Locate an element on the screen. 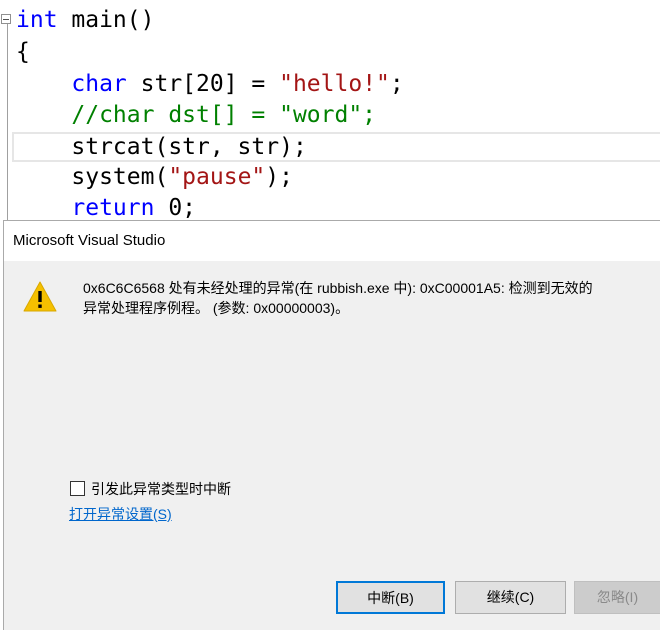 This screenshot has height=630, width=660. code-line: char str[20] = "hello!"; is located at coordinates (210, 84).